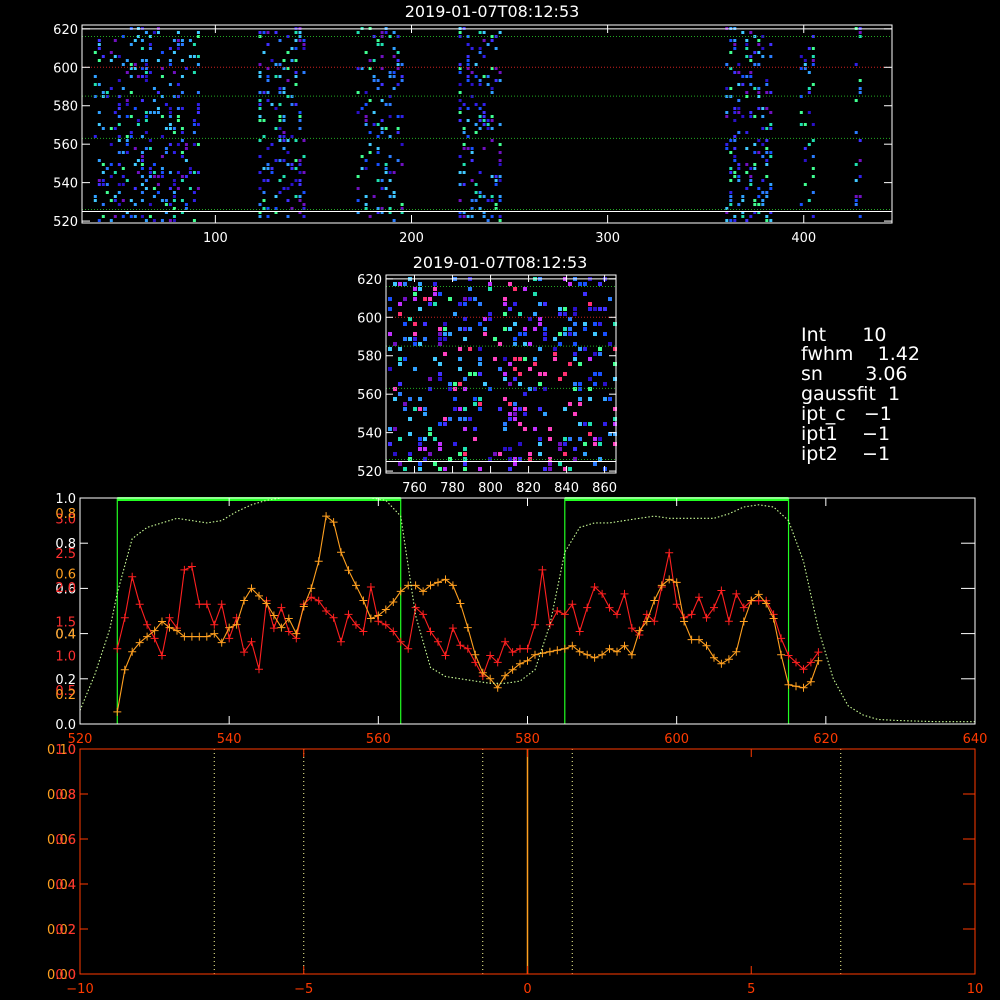 The height and width of the screenshot is (1000, 1000). I want to click on profile-ytick-orange-label: 0.4, so click(65, 635).